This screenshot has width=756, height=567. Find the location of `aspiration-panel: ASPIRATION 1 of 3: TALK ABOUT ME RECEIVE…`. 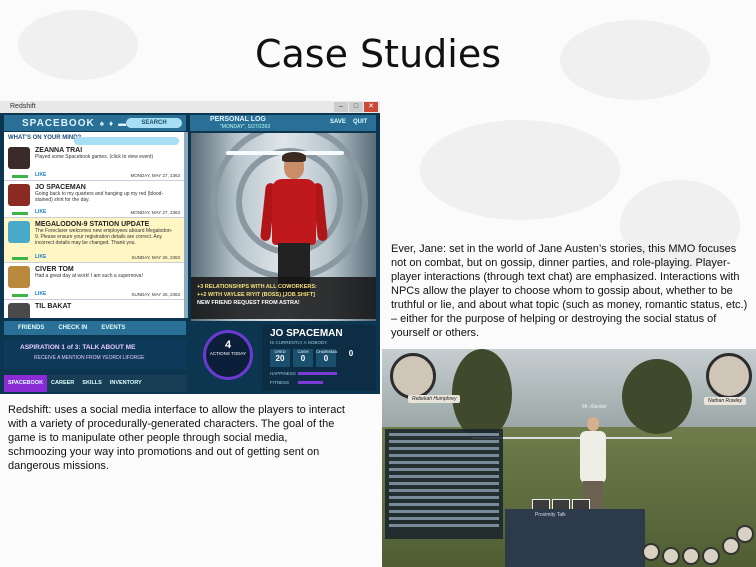

aspiration-panel: ASPIRATION 1 of 3: TALK ABOUT ME RECEIVE… is located at coordinates (95, 354).